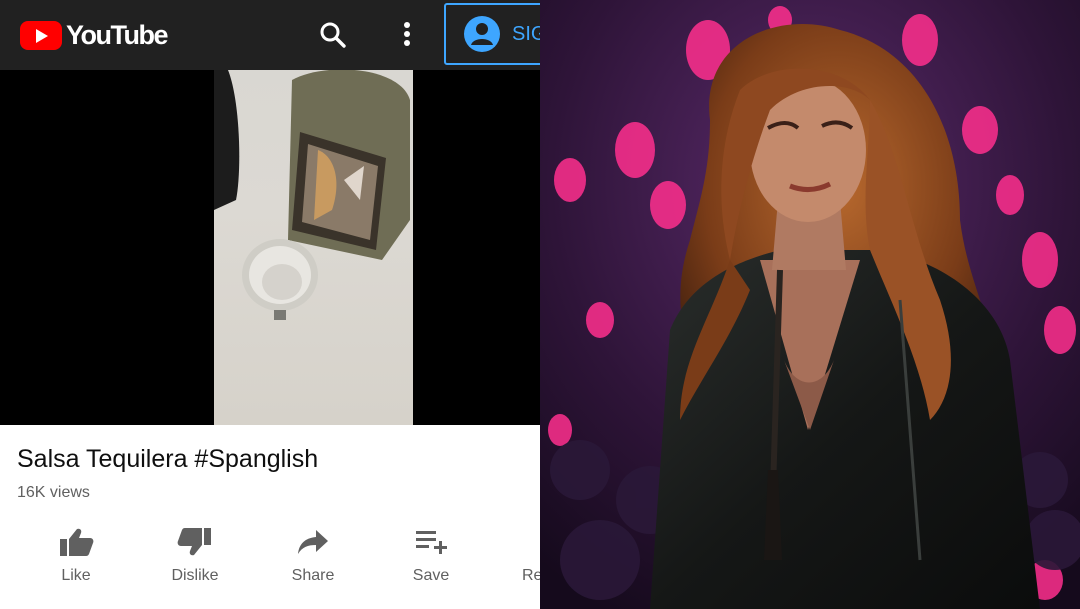  What do you see at coordinates (194, 542) in the screenshot?
I see `thumb-down-icon` at bounding box center [194, 542].